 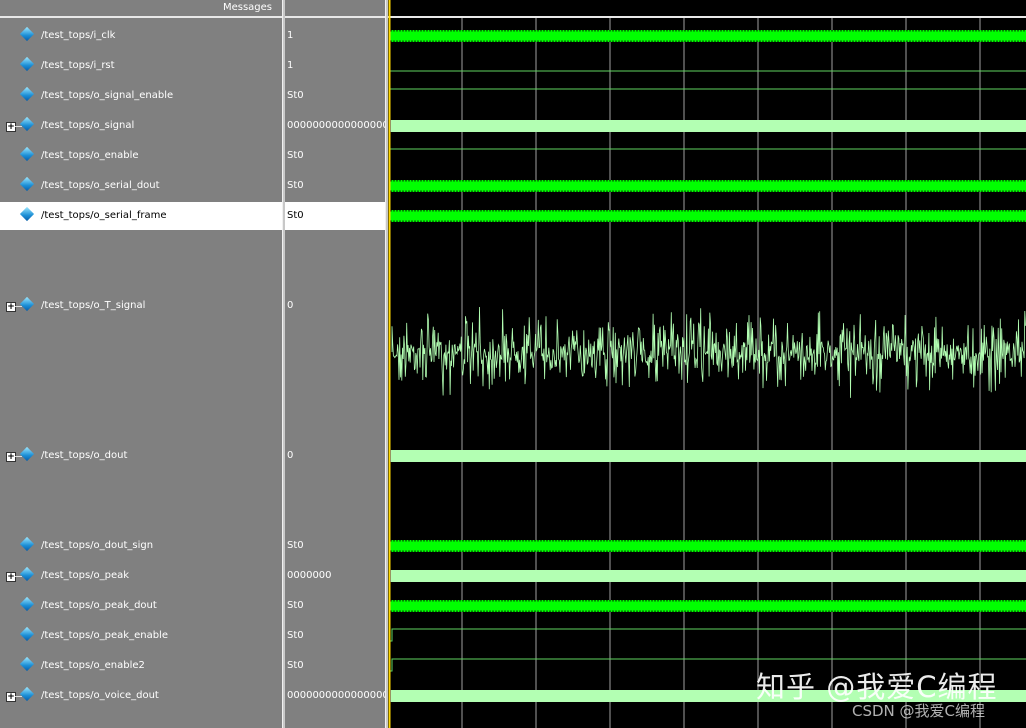 What do you see at coordinates (708, 635) in the screenshot?
I see `signal-waveform` at bounding box center [708, 635].